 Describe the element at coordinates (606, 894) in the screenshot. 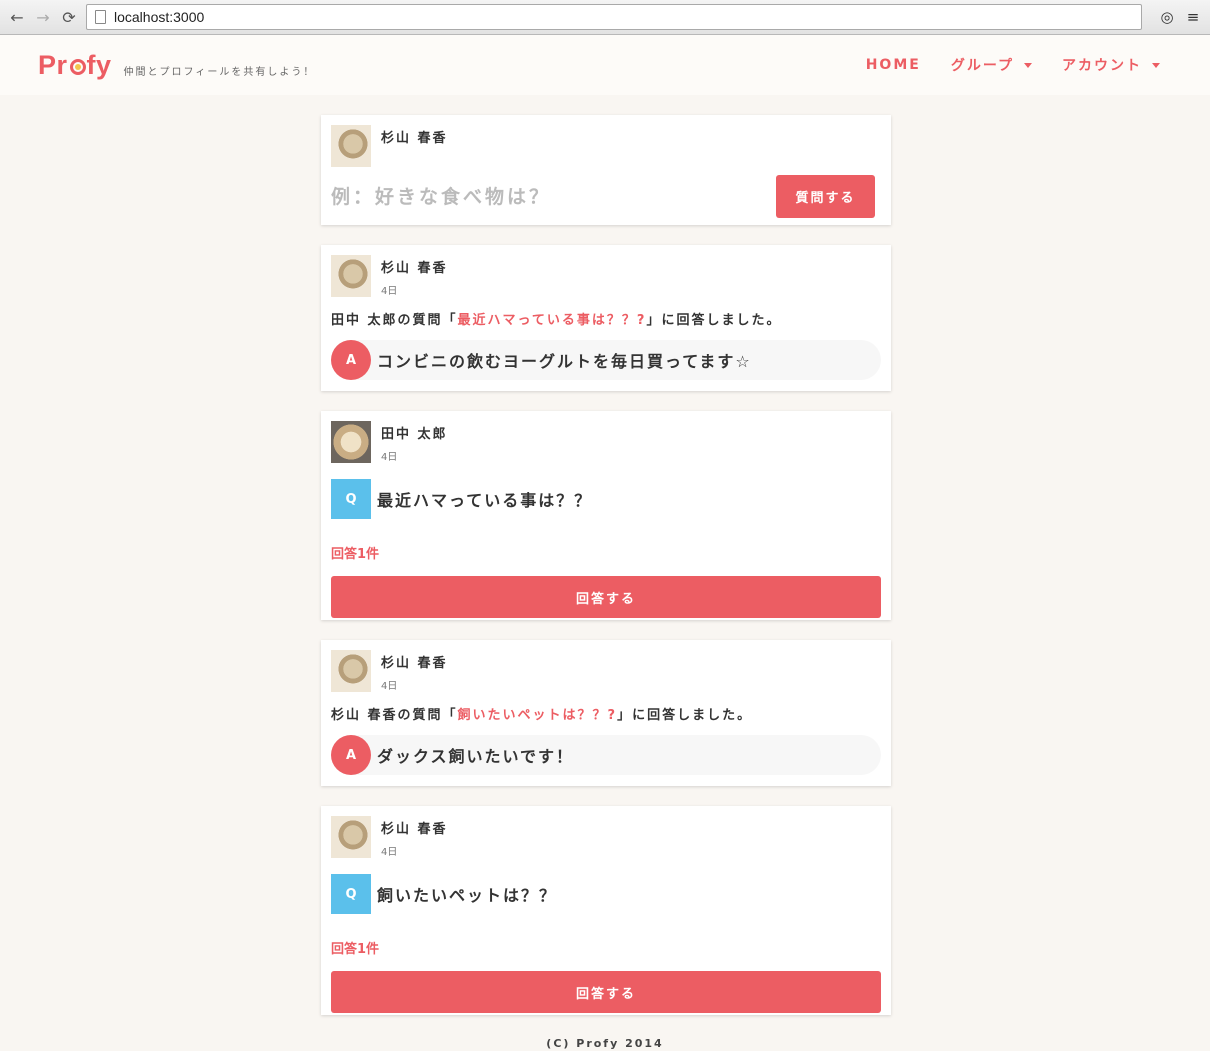

I see `question-row: Q 飼いたいペットは？？` at that location.